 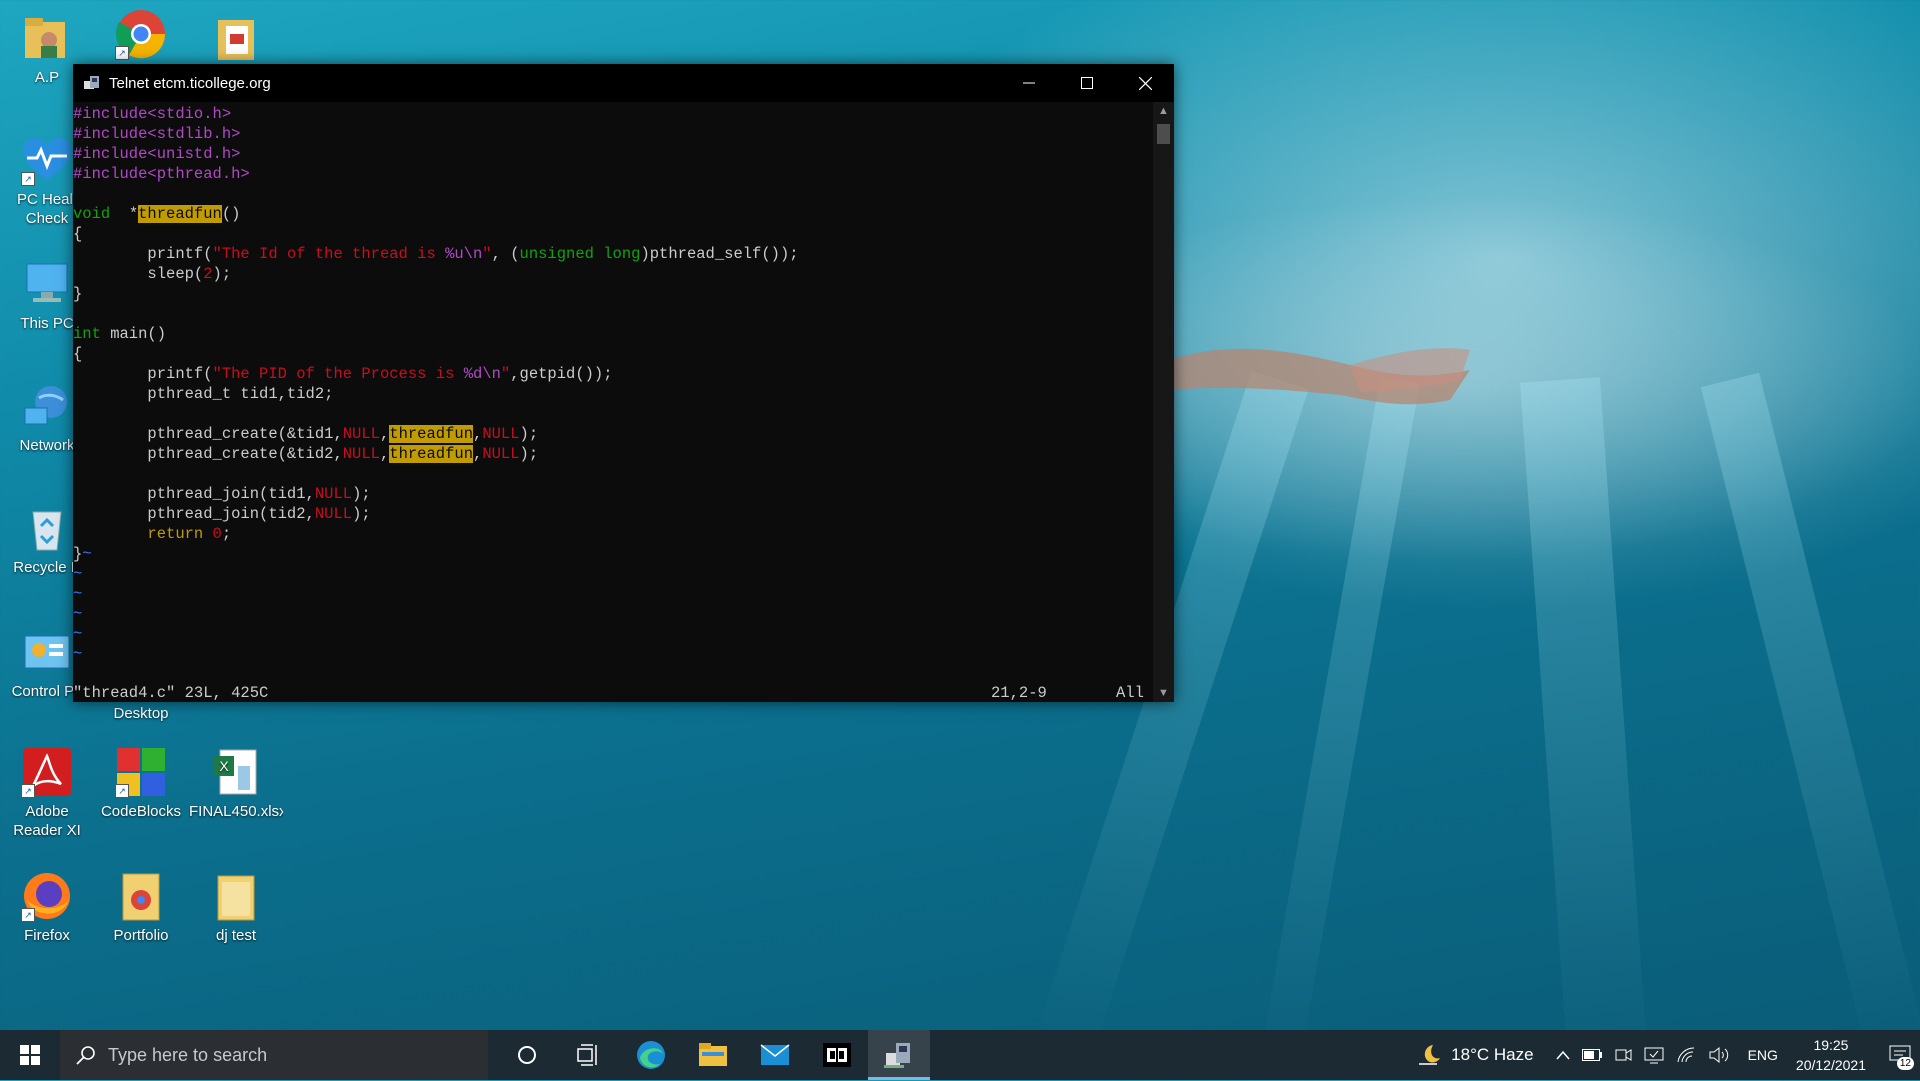 I want to click on chrome-icon: ↗, so click(x=141, y=34).